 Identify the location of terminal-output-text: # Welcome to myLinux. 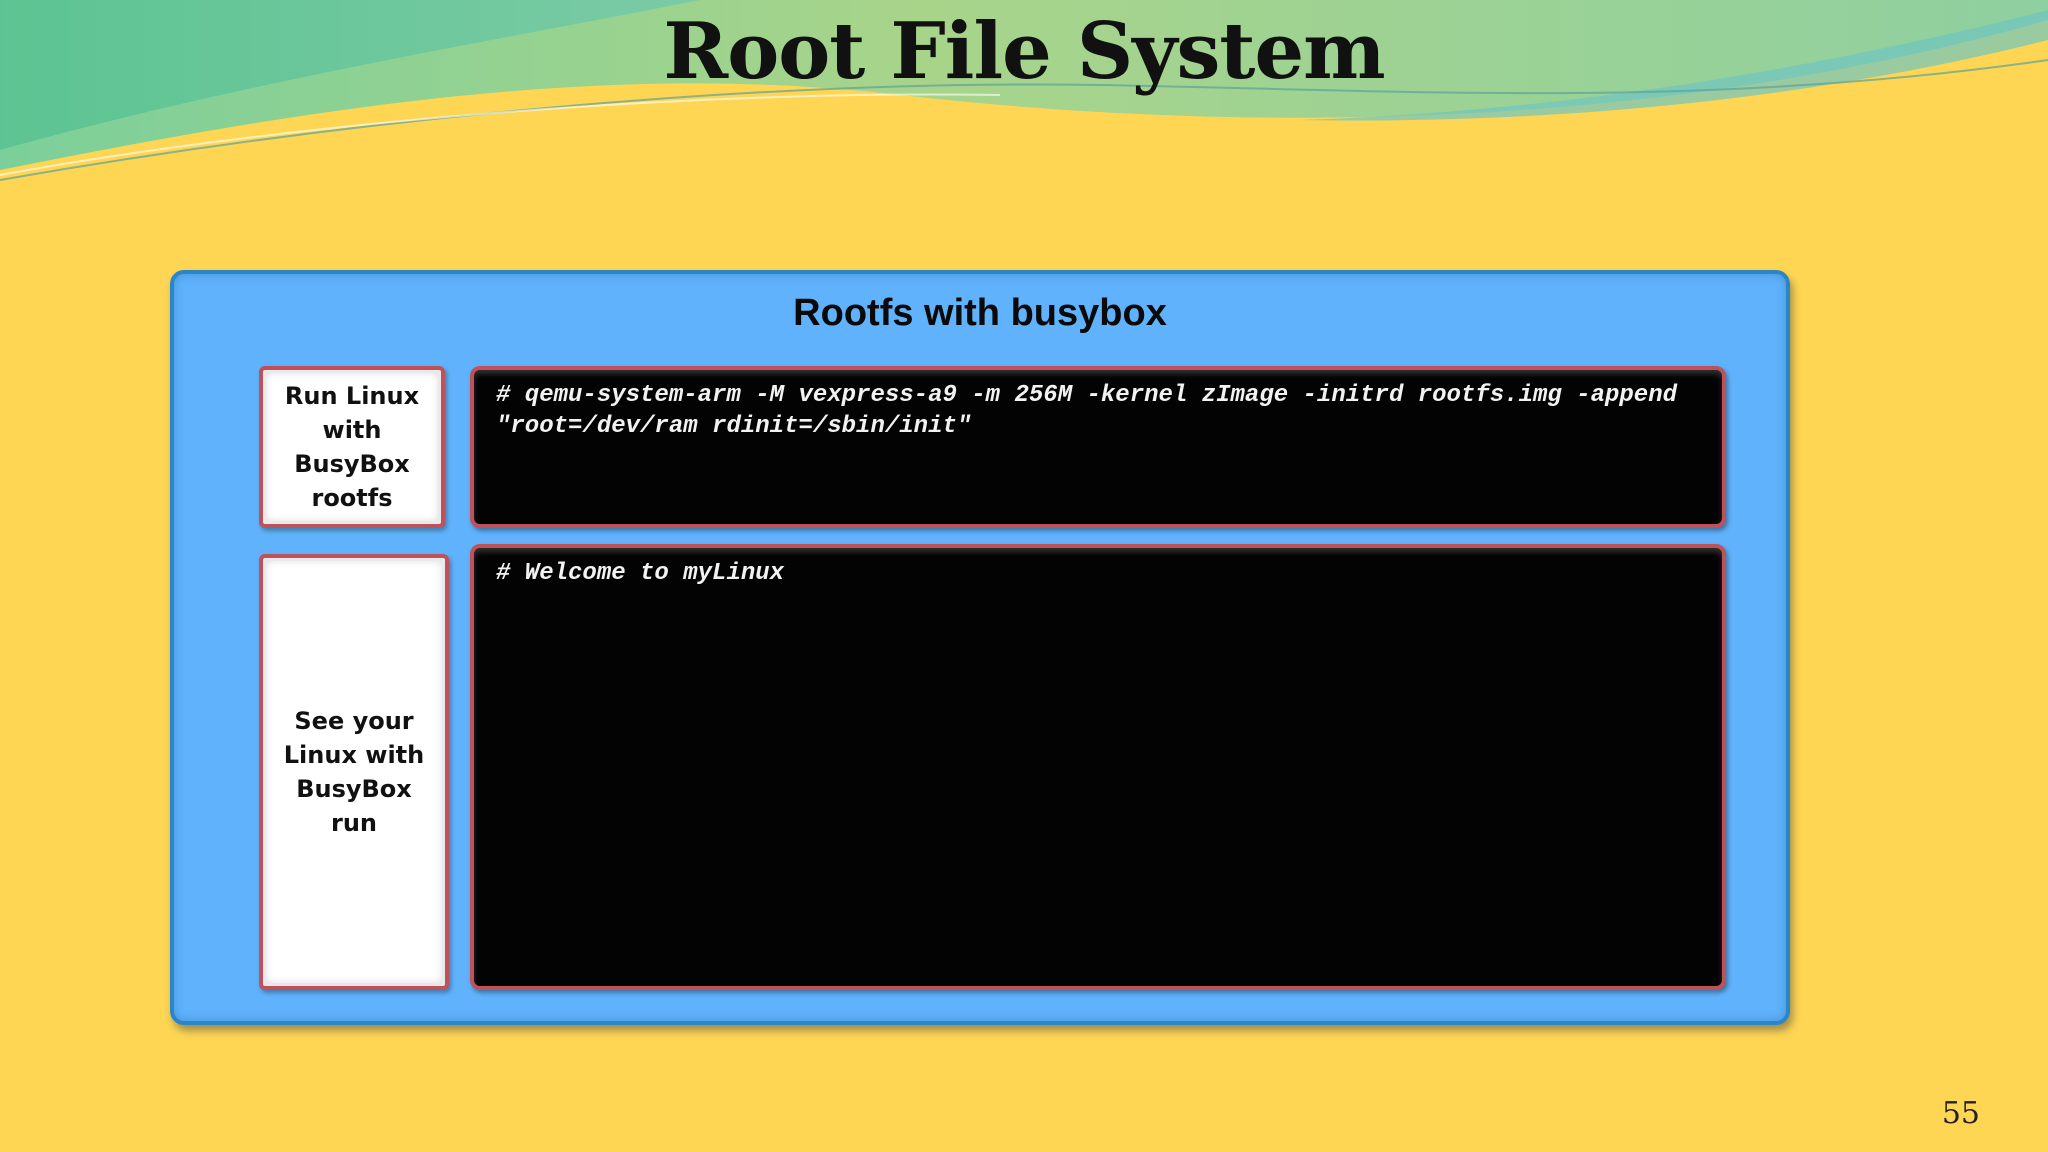
(640, 573).